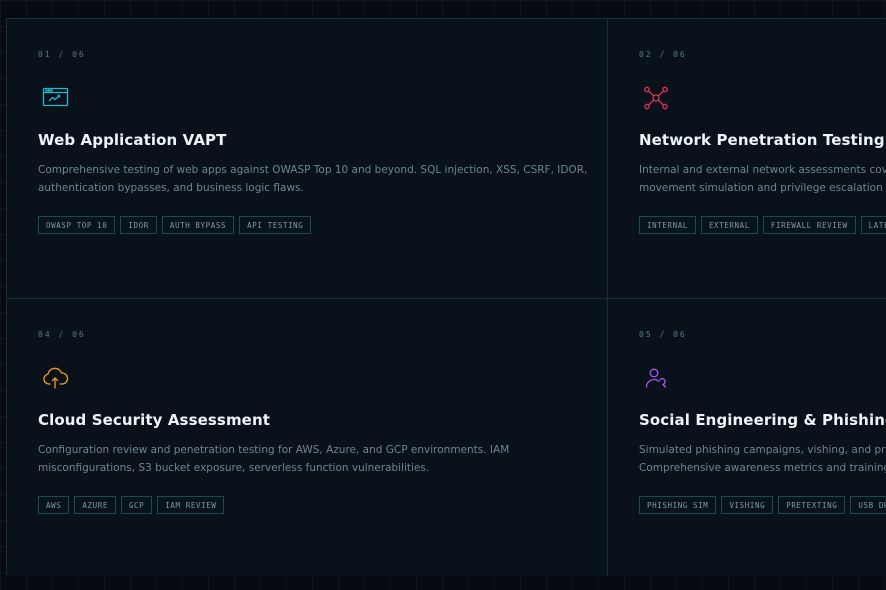 Image resolution: width=886 pixels, height=590 pixels. Describe the element at coordinates (132, 140) in the screenshot. I see `card-title: Web Application VAPT` at that location.